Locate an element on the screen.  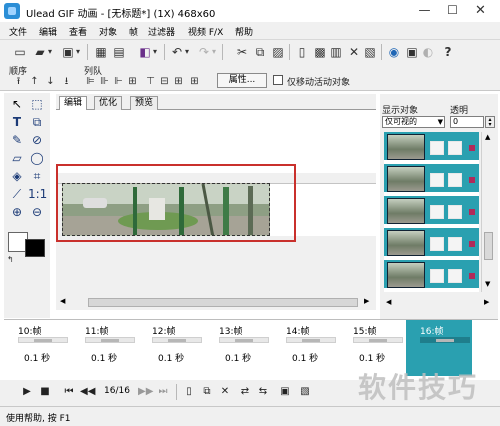
background-color-swatch is located at coordinates (35, 248).